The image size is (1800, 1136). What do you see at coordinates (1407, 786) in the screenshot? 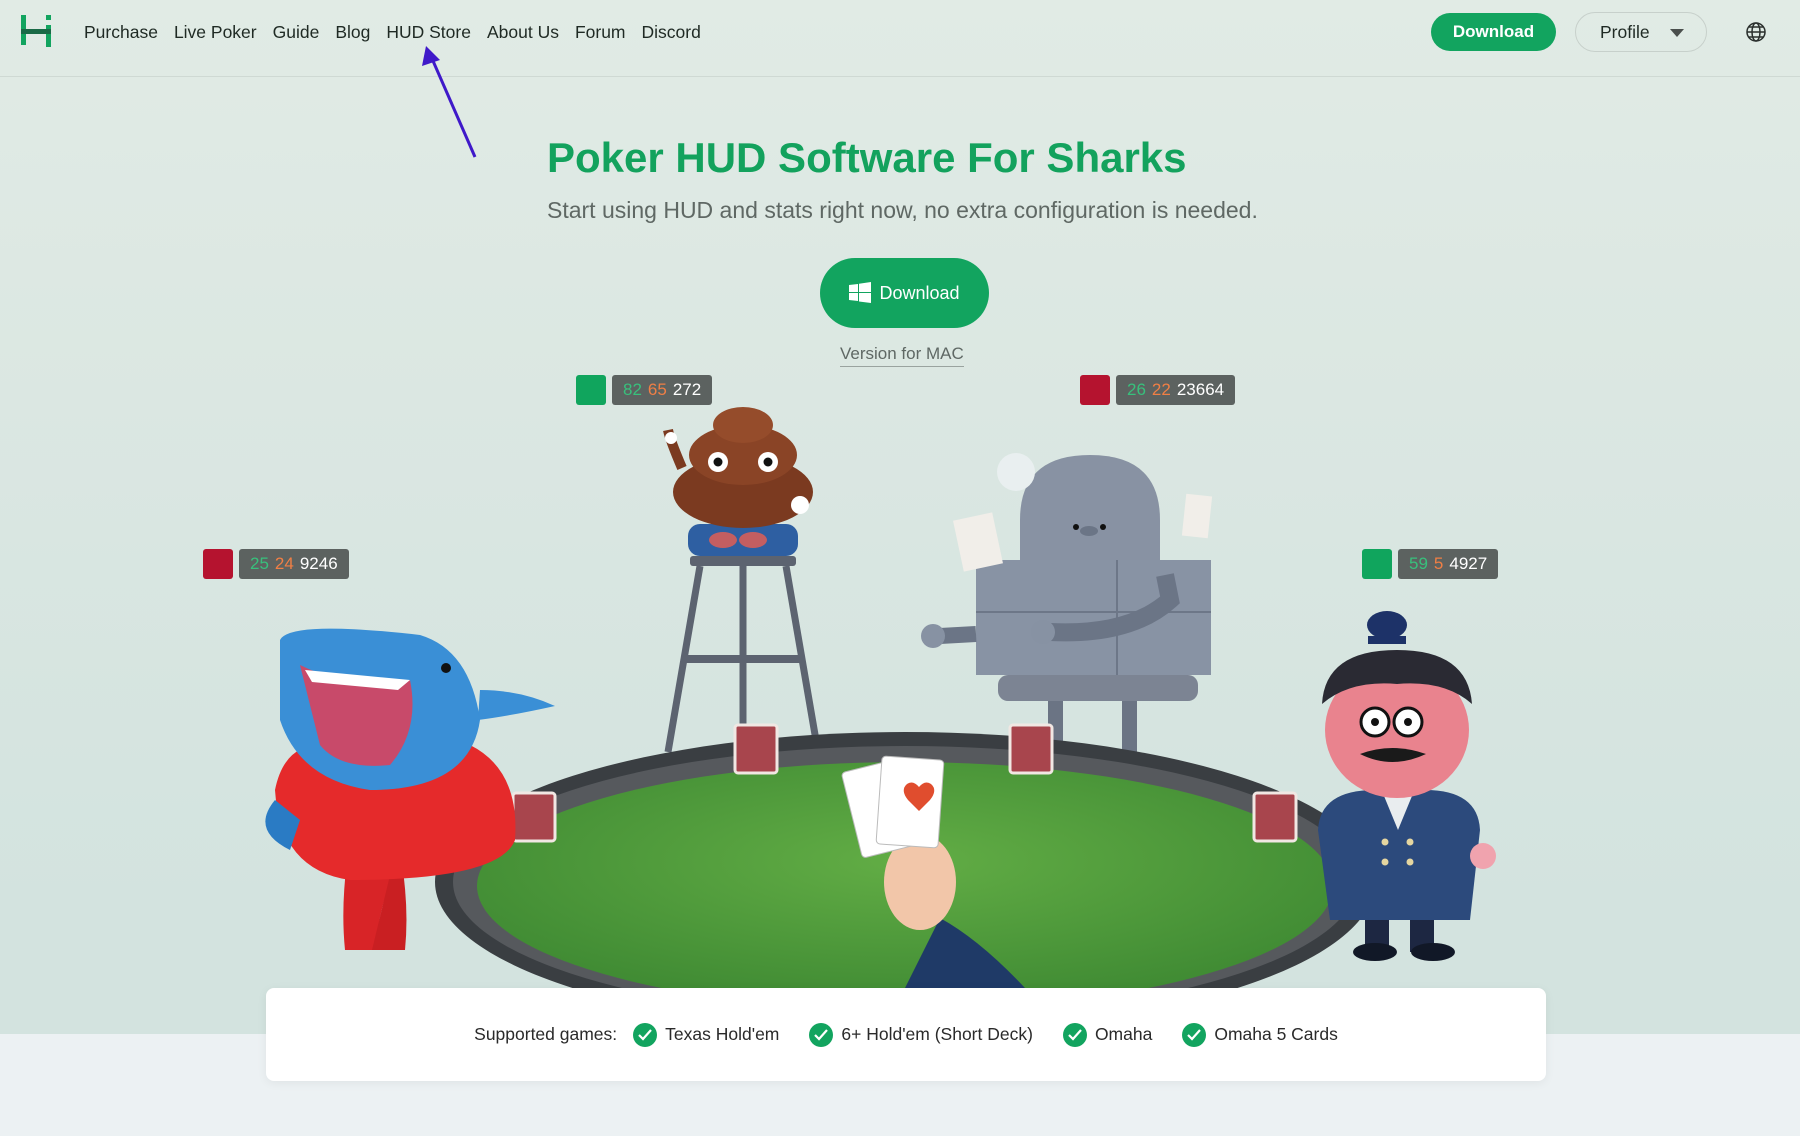
I see `gentleman-character` at bounding box center [1407, 786].